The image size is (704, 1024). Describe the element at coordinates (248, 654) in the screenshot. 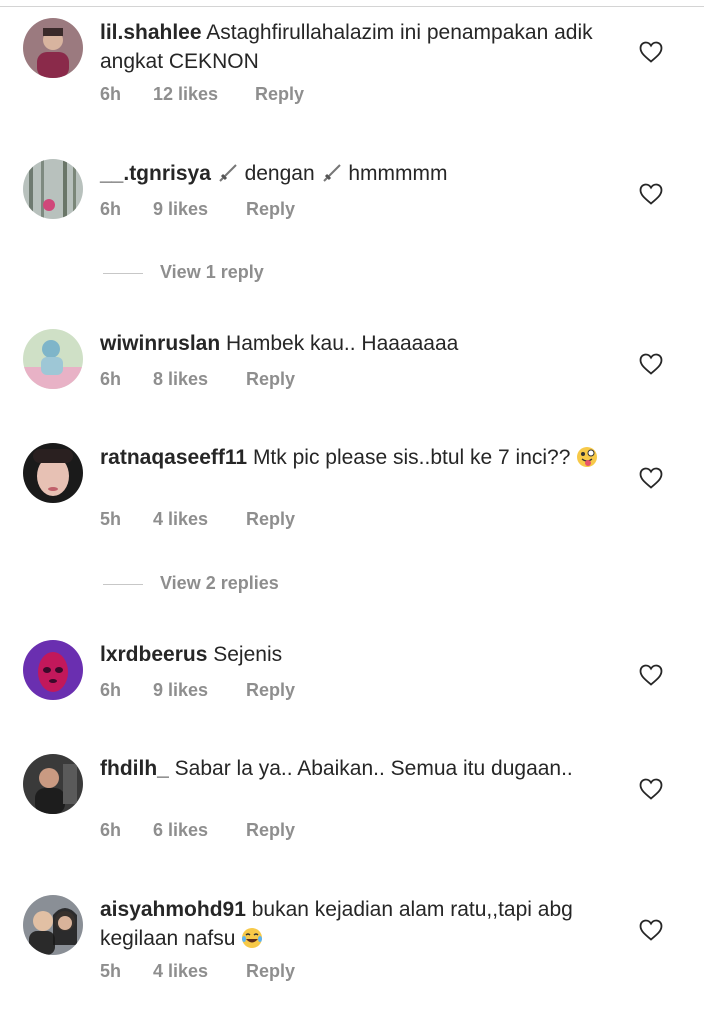

I see `comment-text: Sejenis` at that location.